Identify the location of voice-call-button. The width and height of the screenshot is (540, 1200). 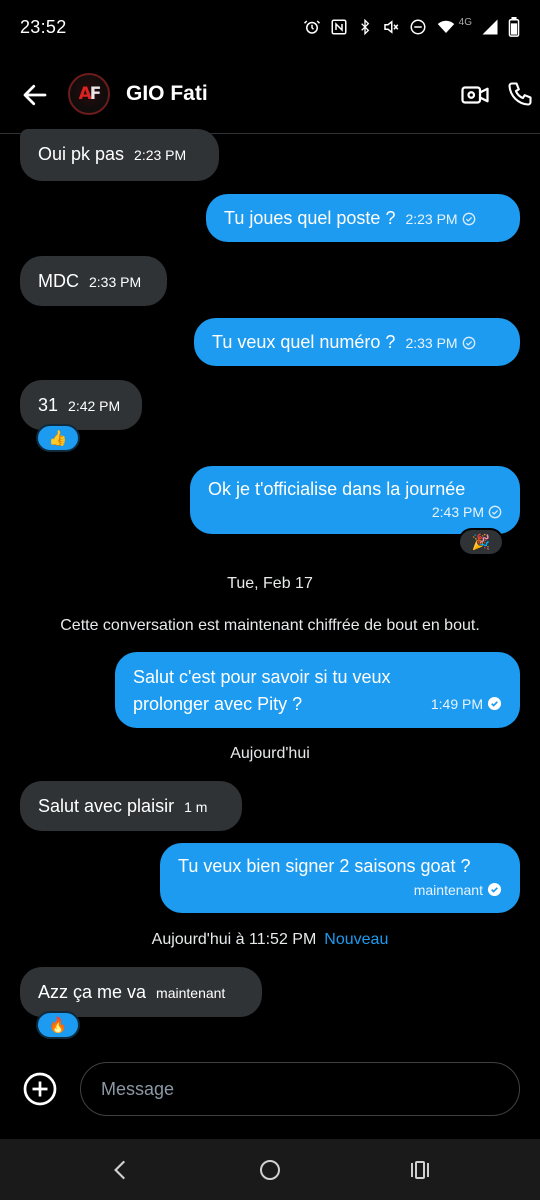
(521, 95).